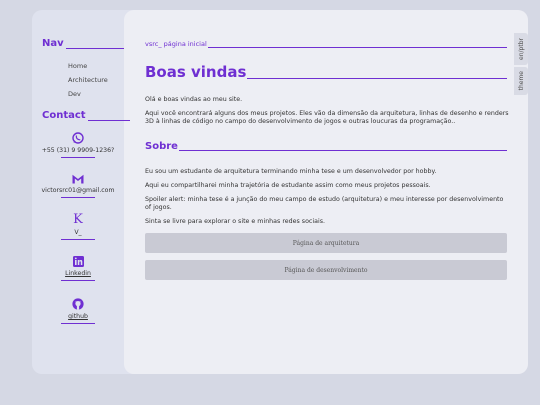 This screenshot has height=405, width=540. What do you see at coordinates (78, 268) in the screenshot?
I see `contact-linkedin: Linkedin` at bounding box center [78, 268].